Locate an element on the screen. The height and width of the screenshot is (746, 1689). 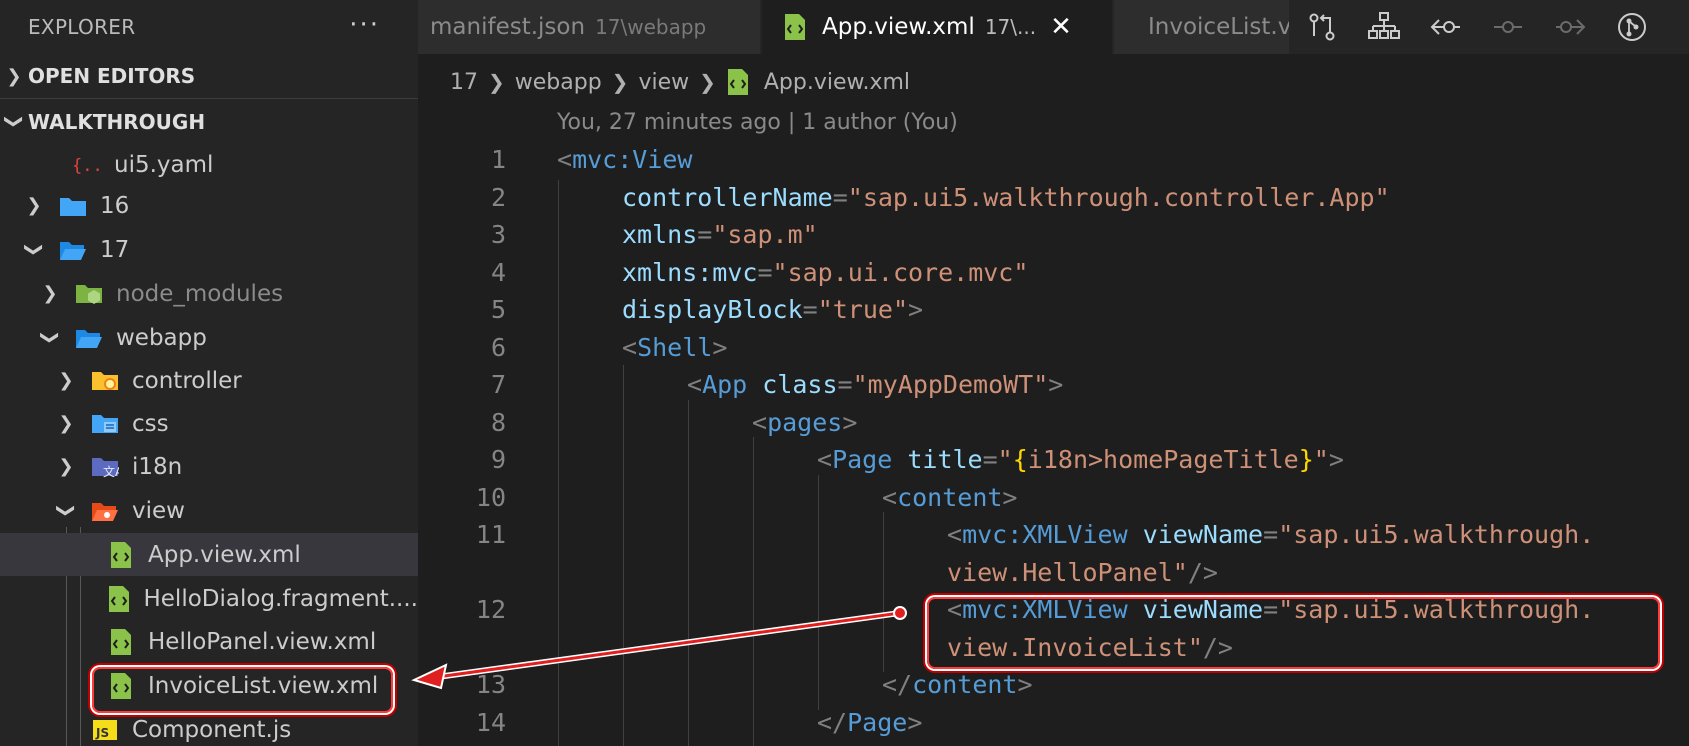
callout-arrow-icon is located at coordinates (659, 648).